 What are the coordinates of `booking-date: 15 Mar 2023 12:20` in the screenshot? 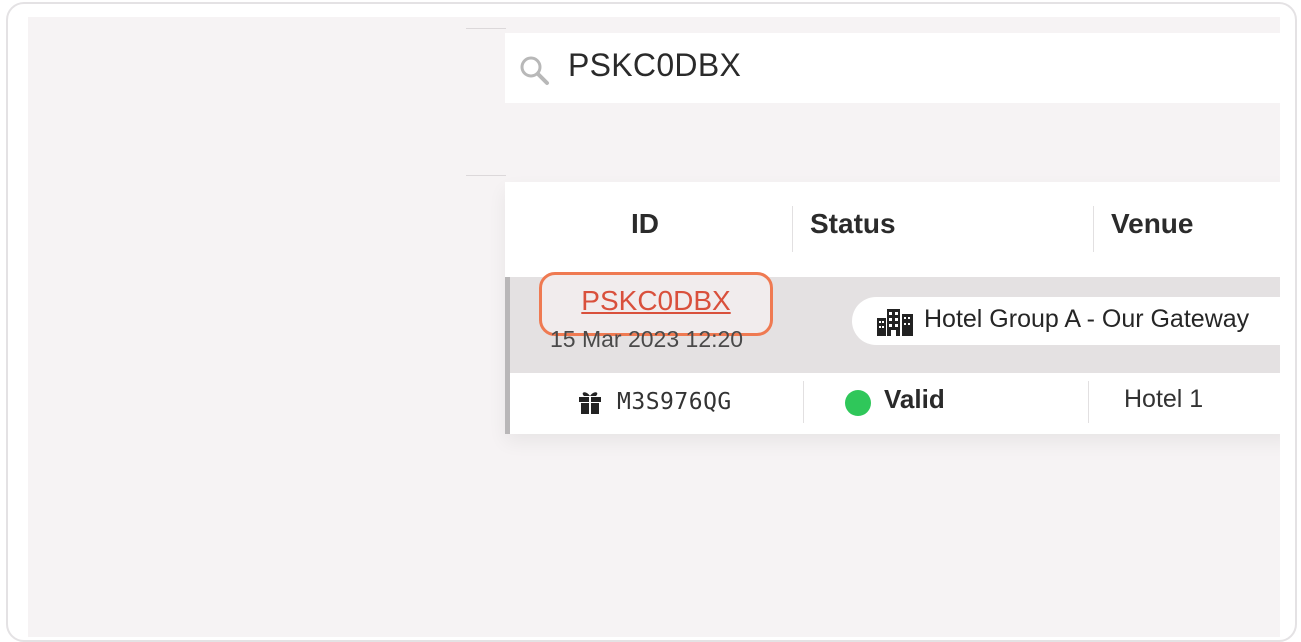 It's located at (647, 339).